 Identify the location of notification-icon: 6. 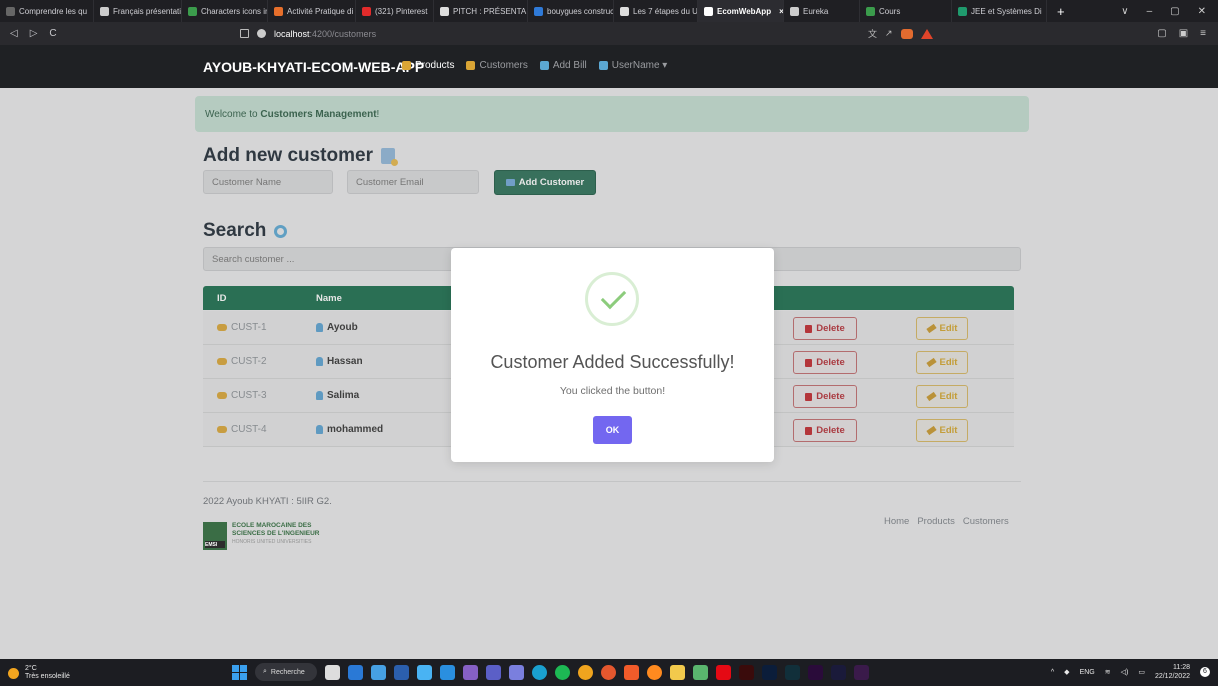
(1205, 672).